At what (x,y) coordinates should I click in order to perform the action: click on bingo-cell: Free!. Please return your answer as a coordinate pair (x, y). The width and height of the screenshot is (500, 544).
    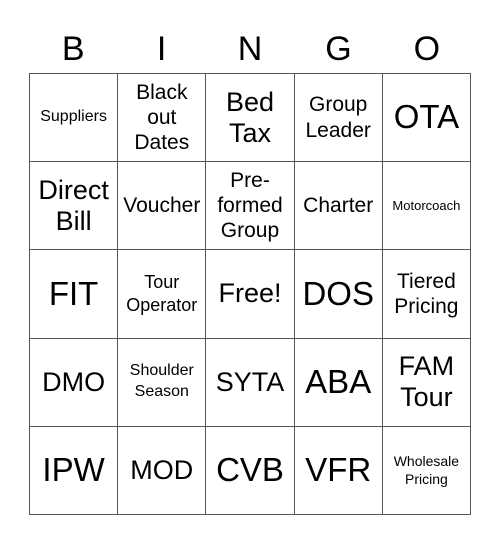
    Looking at the image, I should click on (250, 294).